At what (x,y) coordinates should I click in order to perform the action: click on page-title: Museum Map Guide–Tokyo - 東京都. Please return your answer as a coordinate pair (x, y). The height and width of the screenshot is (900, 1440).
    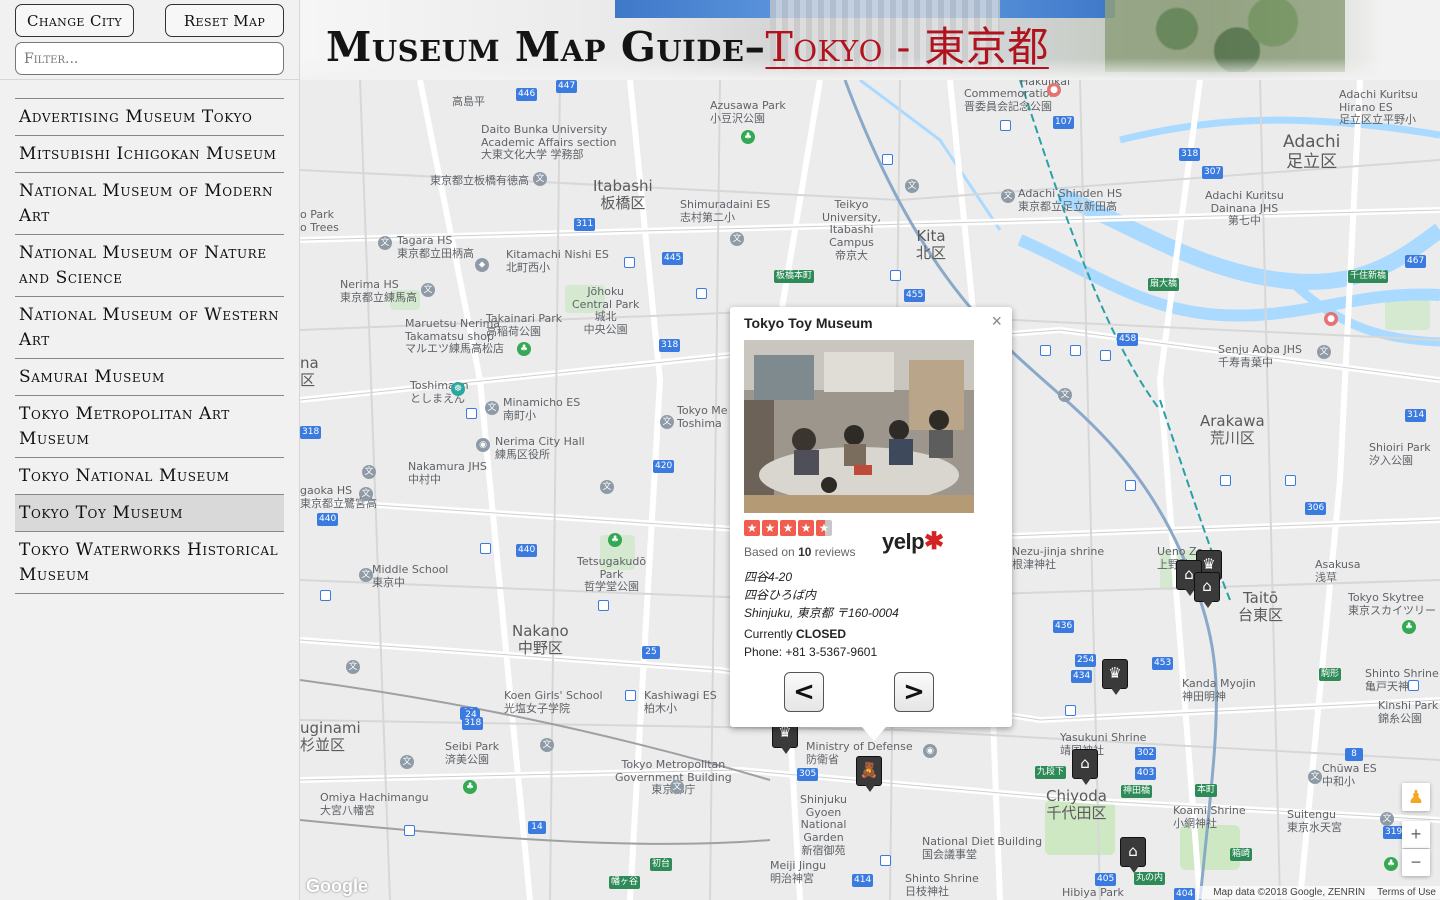
    Looking at the image, I should click on (687, 43).